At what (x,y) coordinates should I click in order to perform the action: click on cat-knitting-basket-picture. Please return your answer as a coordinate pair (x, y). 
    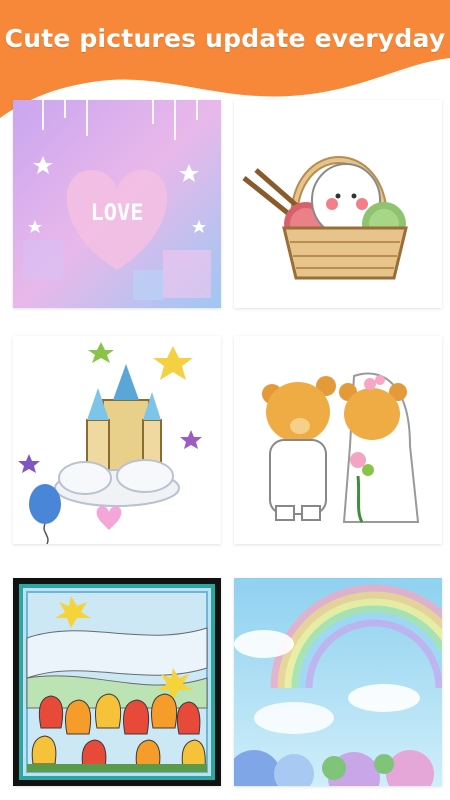
    Looking at the image, I should click on (338, 204).